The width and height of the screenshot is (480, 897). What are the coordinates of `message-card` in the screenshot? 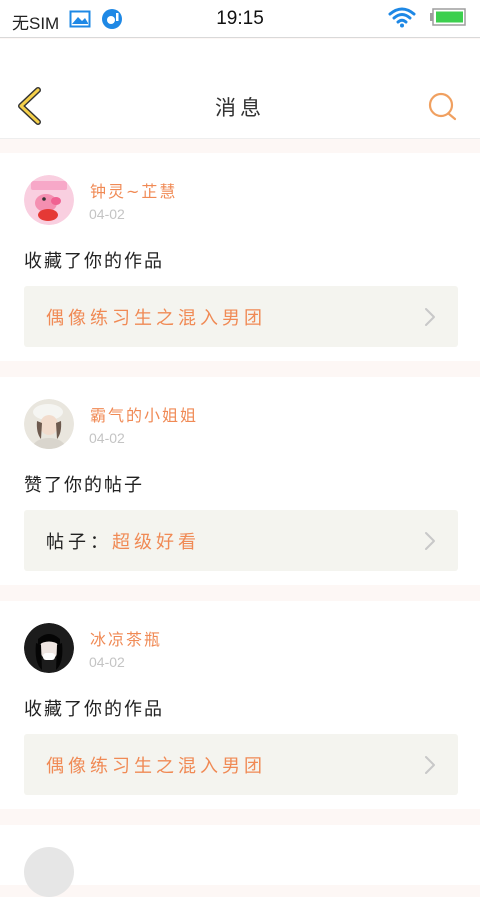 It's located at (240, 861).